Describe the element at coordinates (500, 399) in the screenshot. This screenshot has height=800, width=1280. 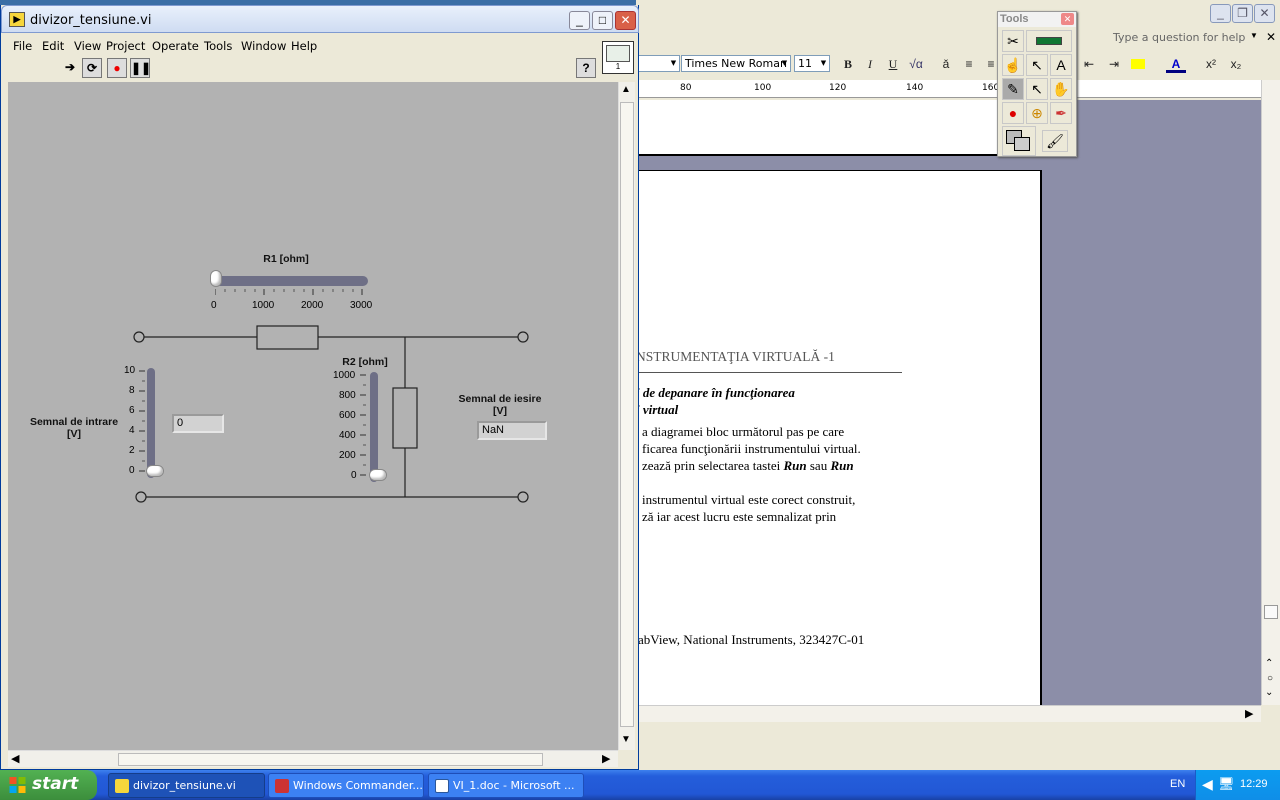
I see `output-signal-label: Semnal de iesire` at that location.